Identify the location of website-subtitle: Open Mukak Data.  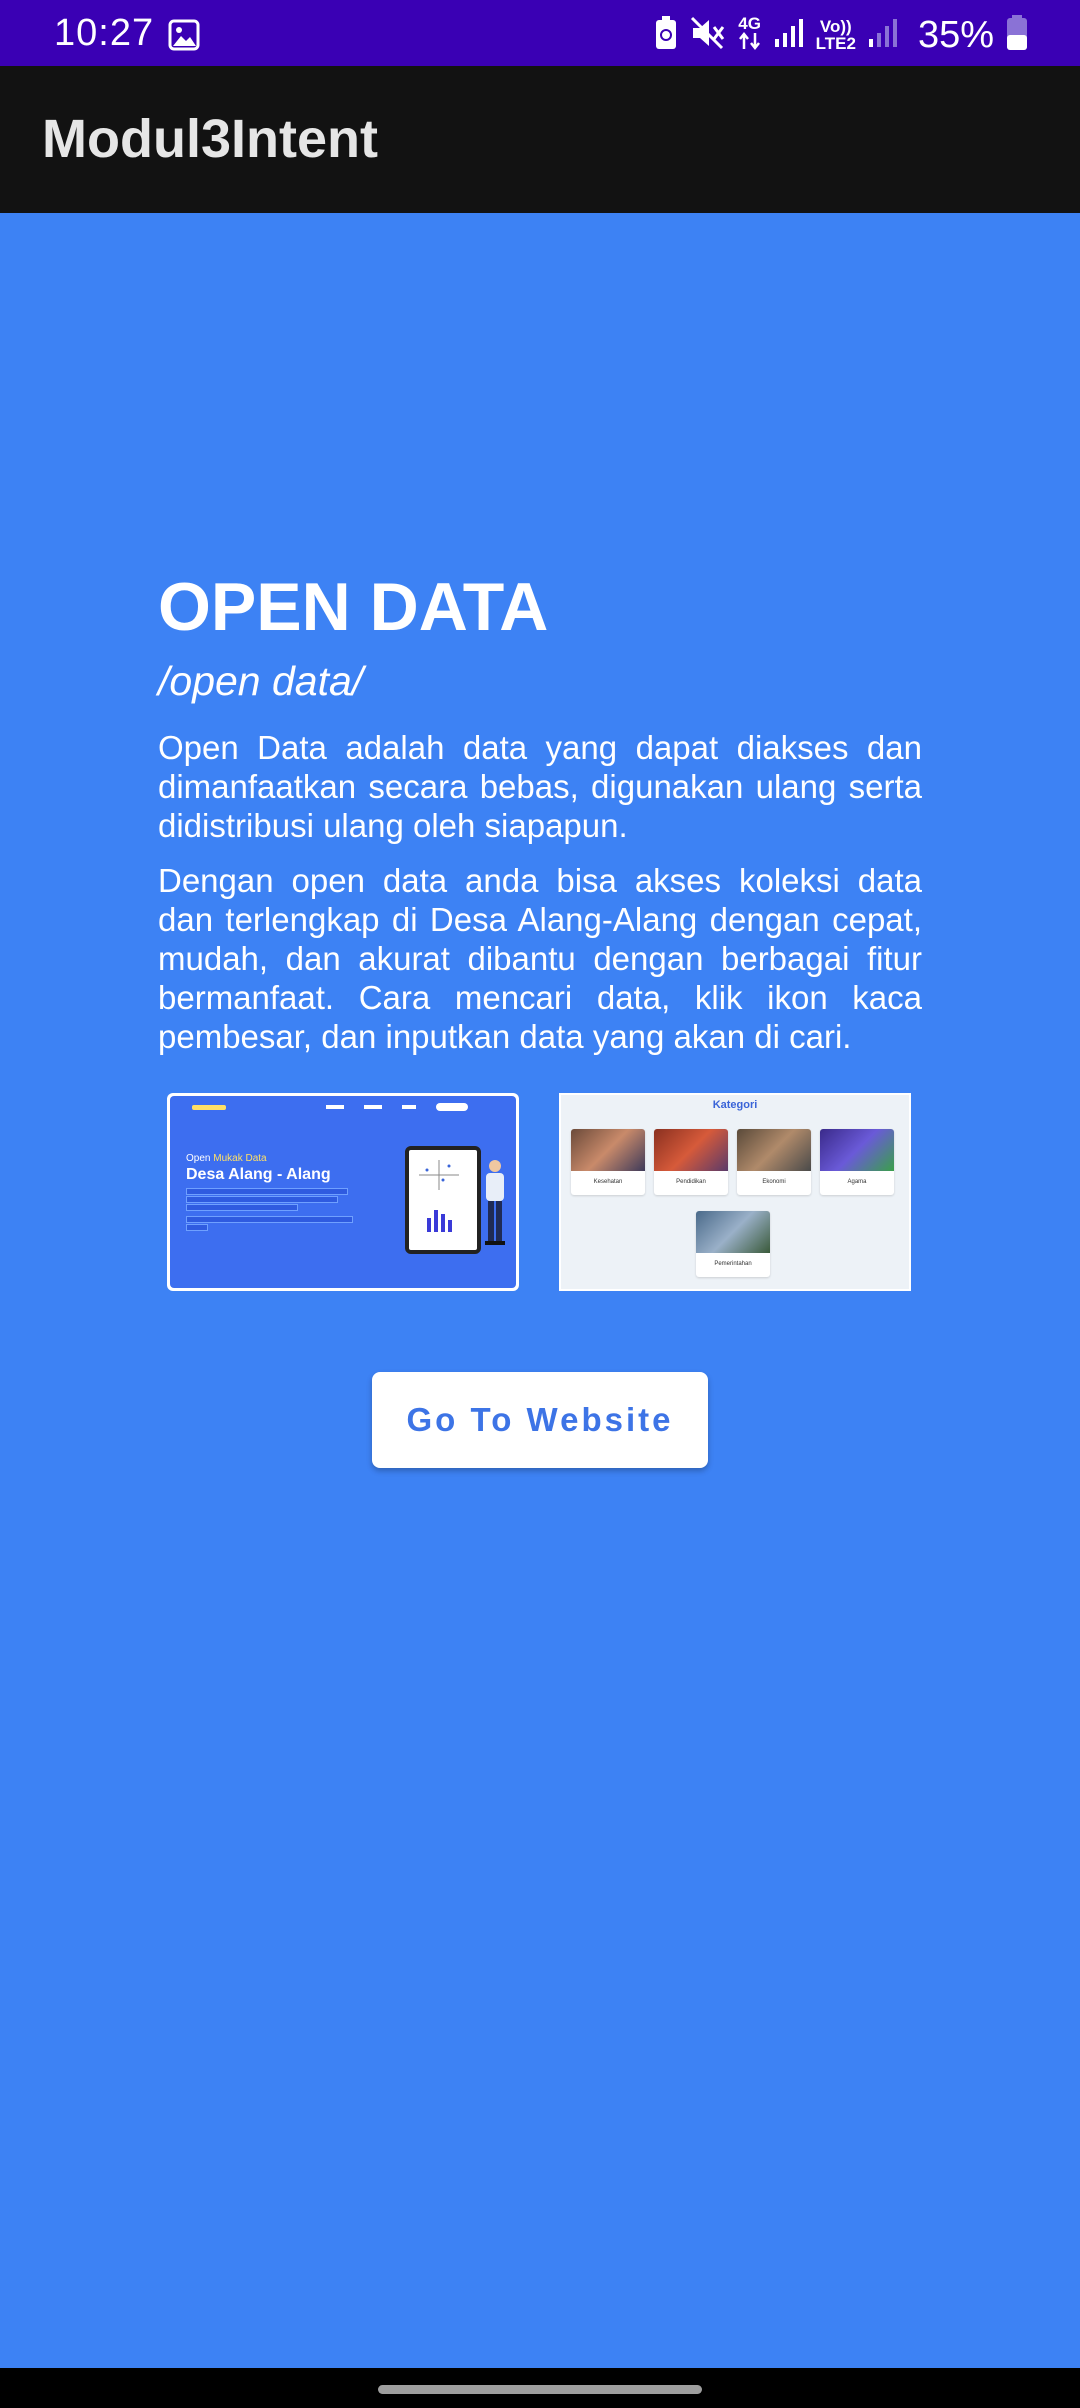
(226, 1158).